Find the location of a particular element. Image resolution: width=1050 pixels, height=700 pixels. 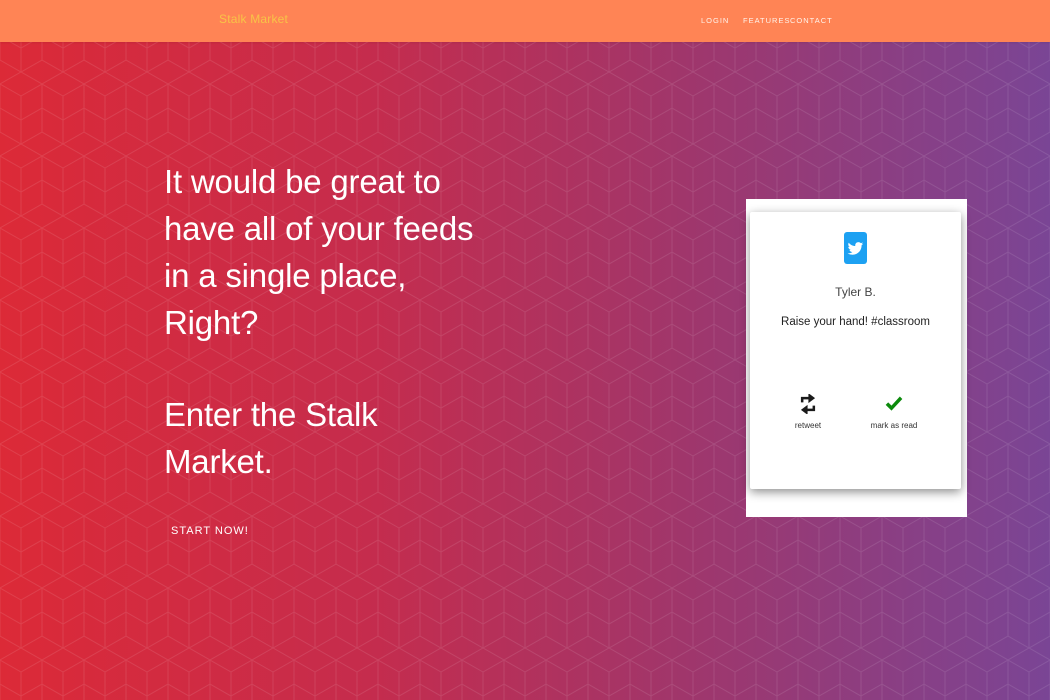

top-navbar: Stalk Market LOGIN FEATURES CONTACT is located at coordinates (525, 21).